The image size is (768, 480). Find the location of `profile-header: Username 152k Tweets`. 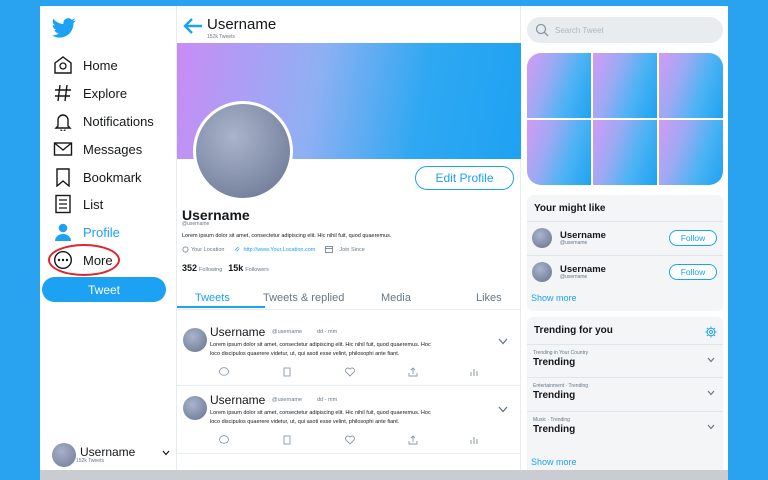

profile-header: Username 152k Tweets is located at coordinates (348, 29).